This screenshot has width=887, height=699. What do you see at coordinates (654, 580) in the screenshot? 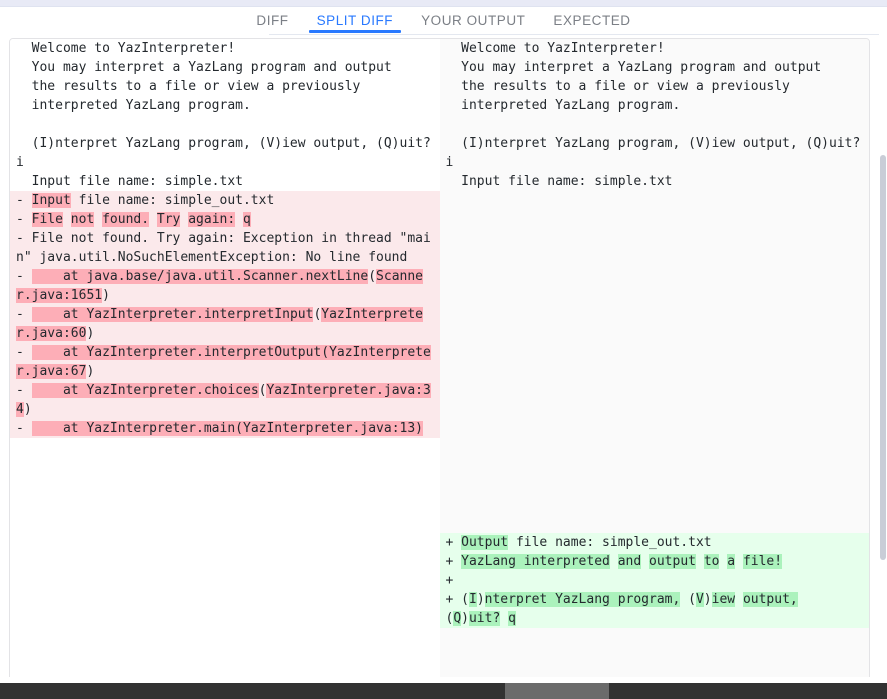
I see `diff-line-add: +​` at bounding box center [654, 580].